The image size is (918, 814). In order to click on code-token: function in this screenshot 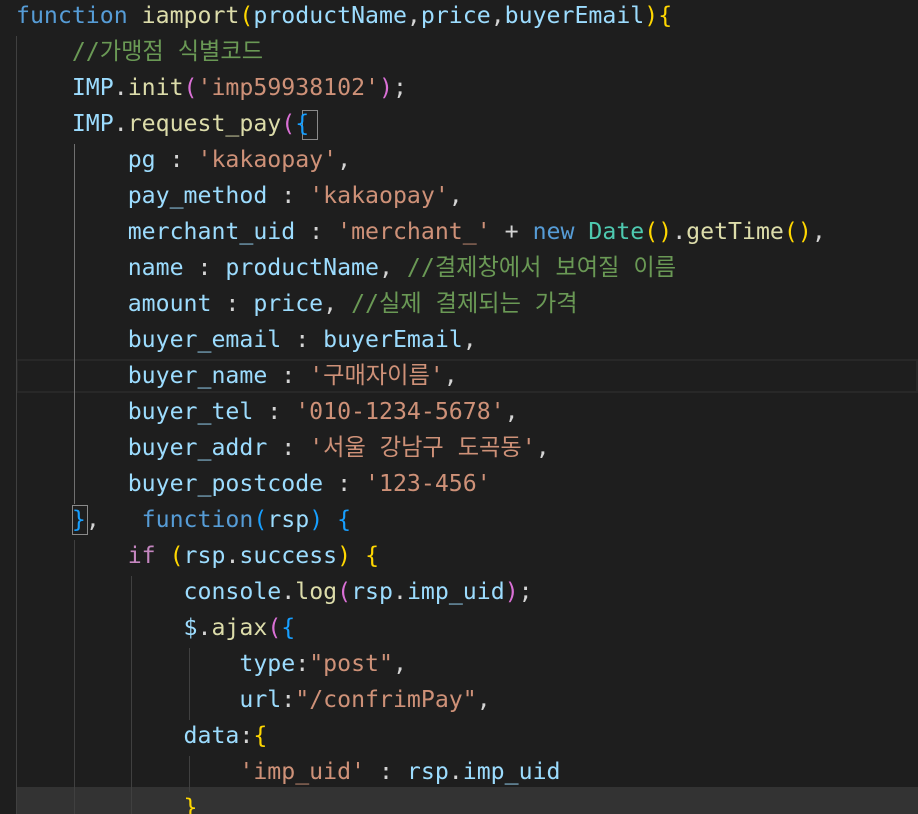, I will do `click(197, 519)`.